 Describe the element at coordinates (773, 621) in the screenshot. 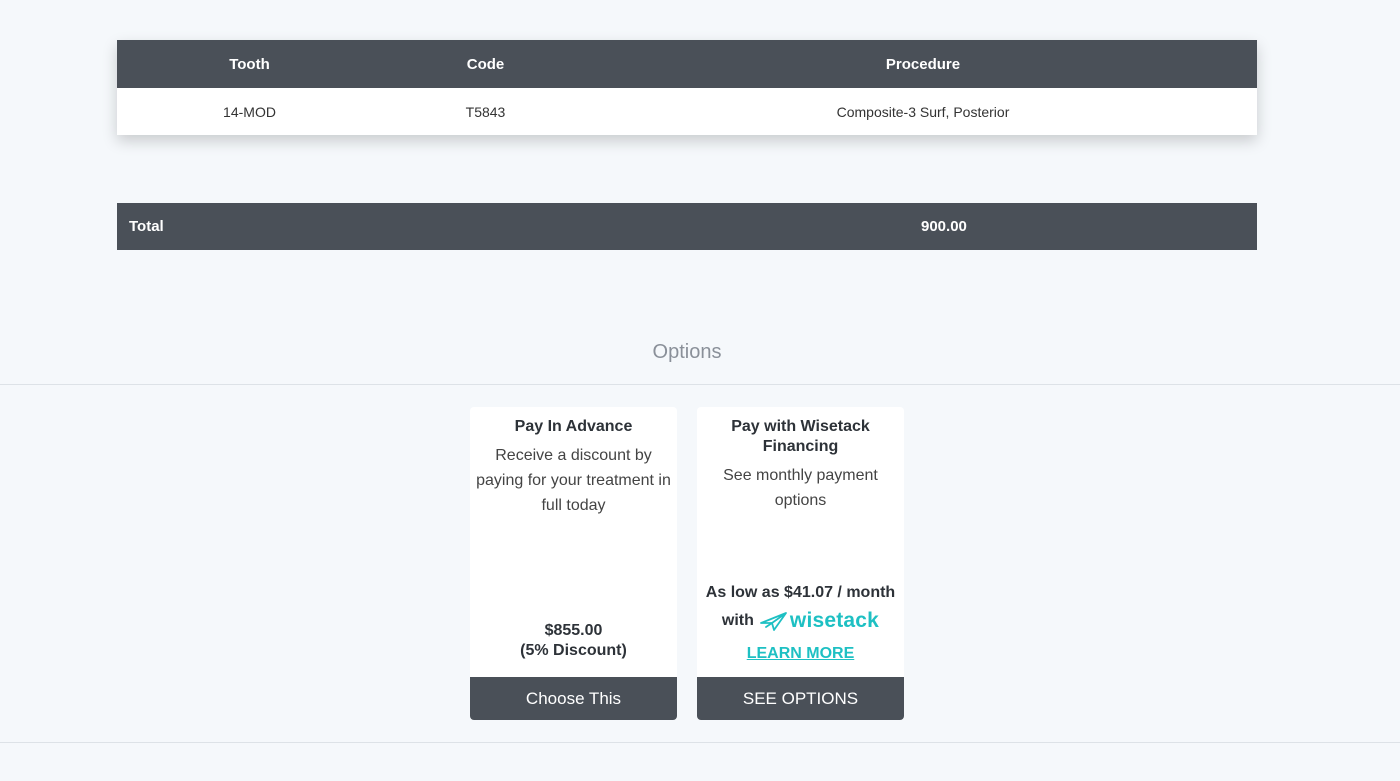

I see `paper-plane-icon` at that location.